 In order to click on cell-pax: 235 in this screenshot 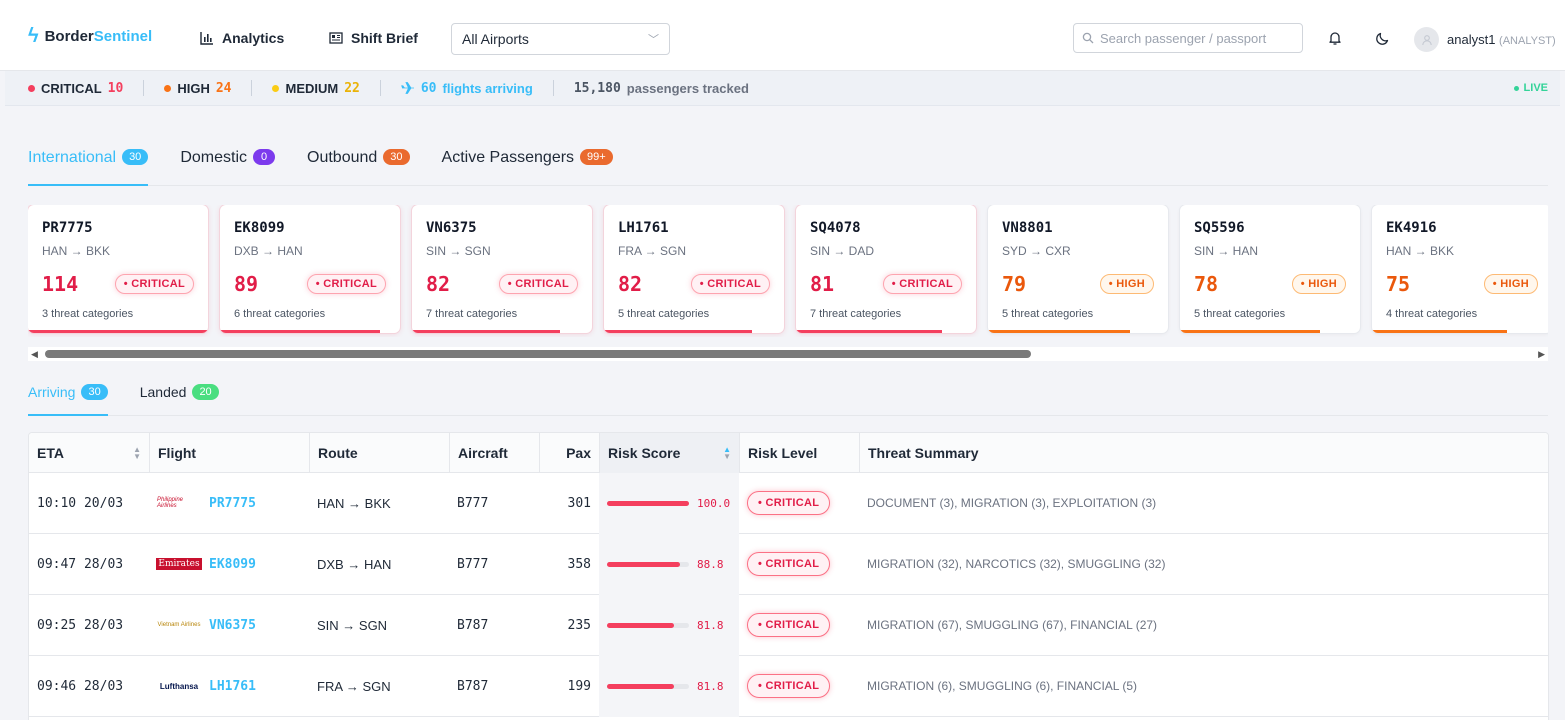, I will do `click(579, 625)`.